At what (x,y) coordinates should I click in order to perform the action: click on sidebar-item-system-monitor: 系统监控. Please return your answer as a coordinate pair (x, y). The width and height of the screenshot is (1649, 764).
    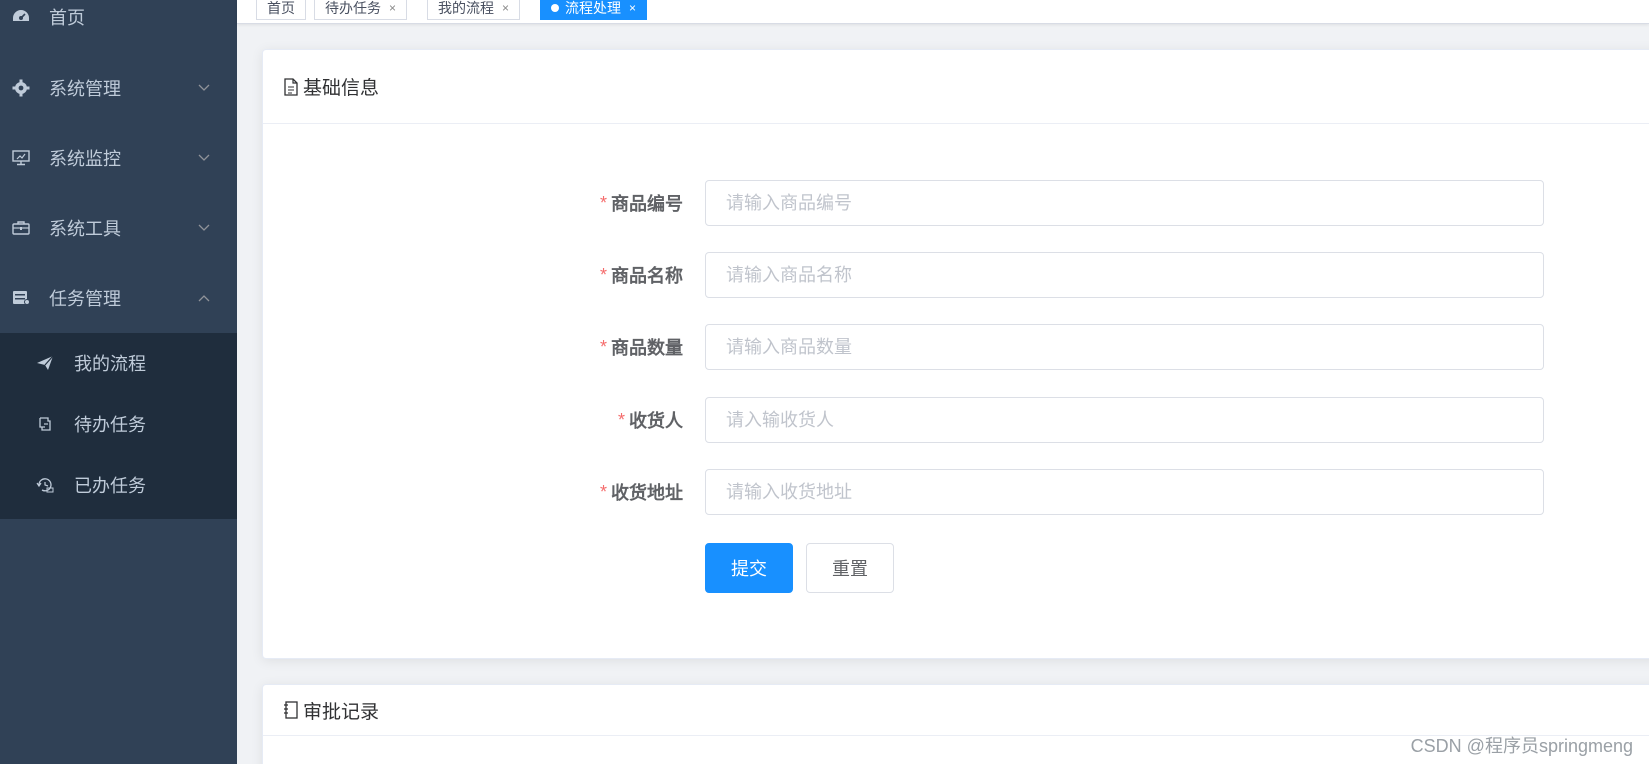
    Looking at the image, I should click on (118, 158).